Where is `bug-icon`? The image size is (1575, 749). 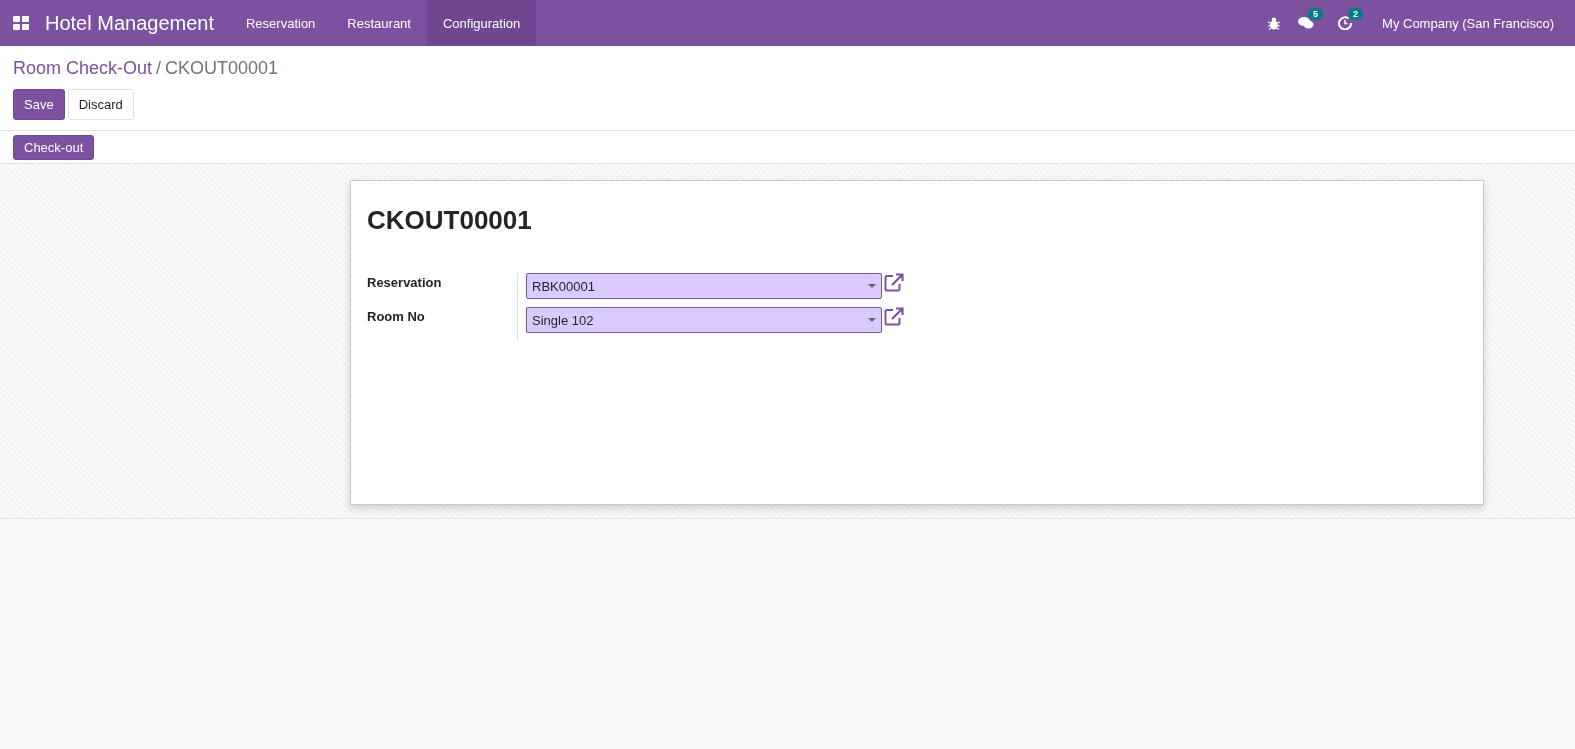
bug-icon is located at coordinates (1274, 23).